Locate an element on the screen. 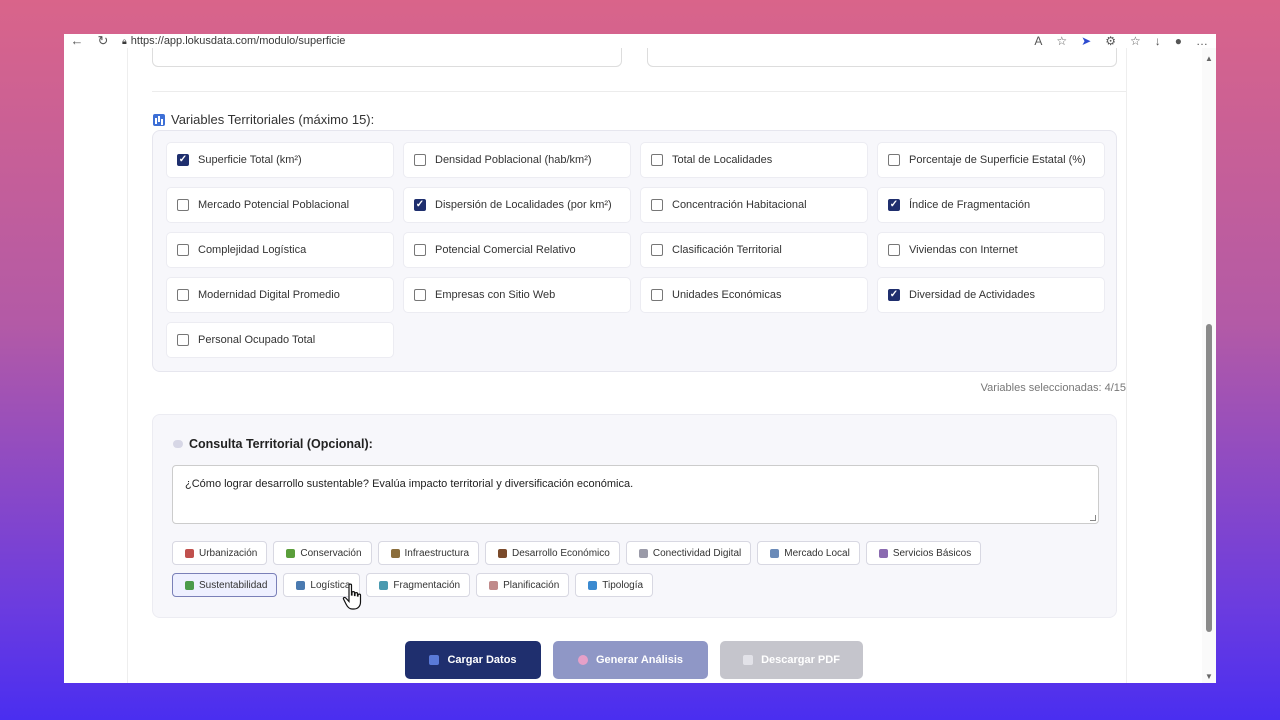 This screenshot has width=1280, height=720. bar-chart-icon is located at coordinates (434, 660).